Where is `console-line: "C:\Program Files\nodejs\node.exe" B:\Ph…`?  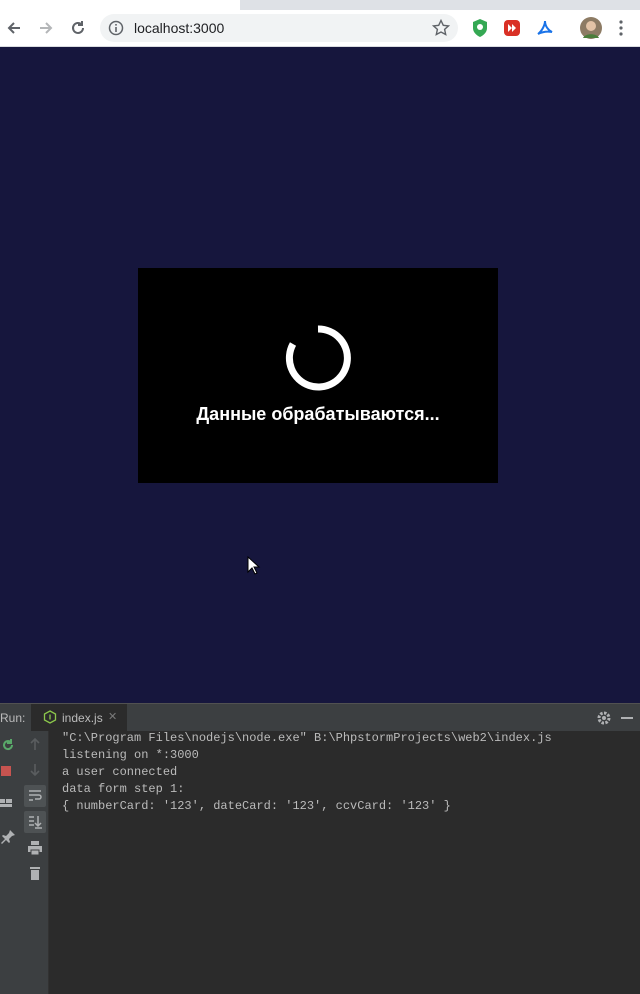 console-line: "C:\Program Files\nodejs\node.exe" B:\Ph… is located at coordinates (307, 738).